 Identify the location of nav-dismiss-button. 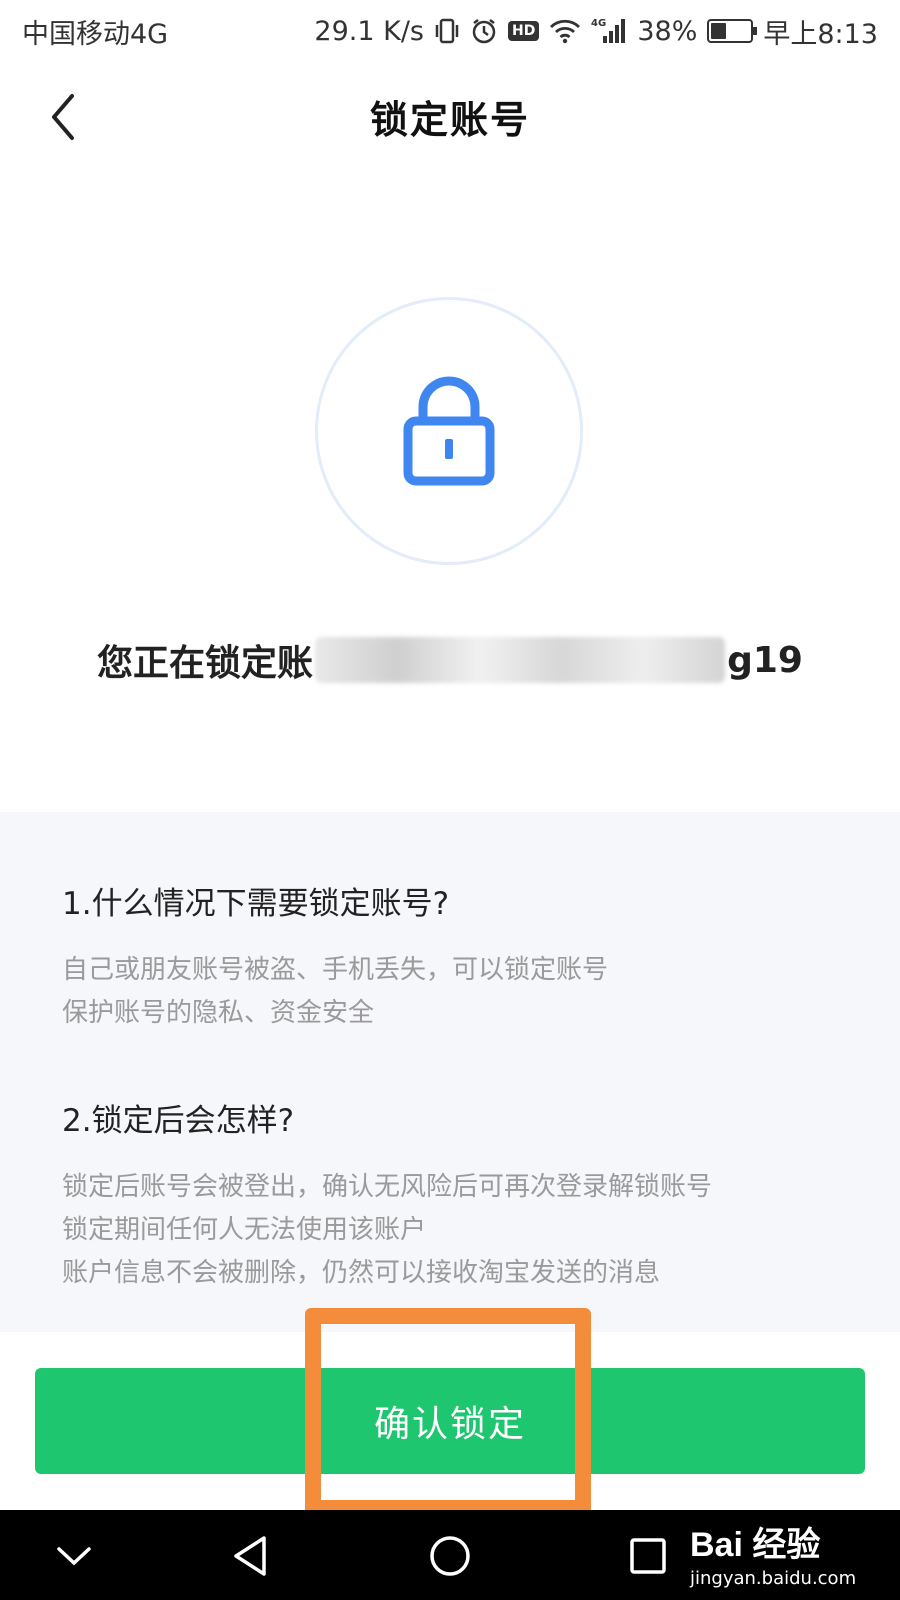
(74, 1556).